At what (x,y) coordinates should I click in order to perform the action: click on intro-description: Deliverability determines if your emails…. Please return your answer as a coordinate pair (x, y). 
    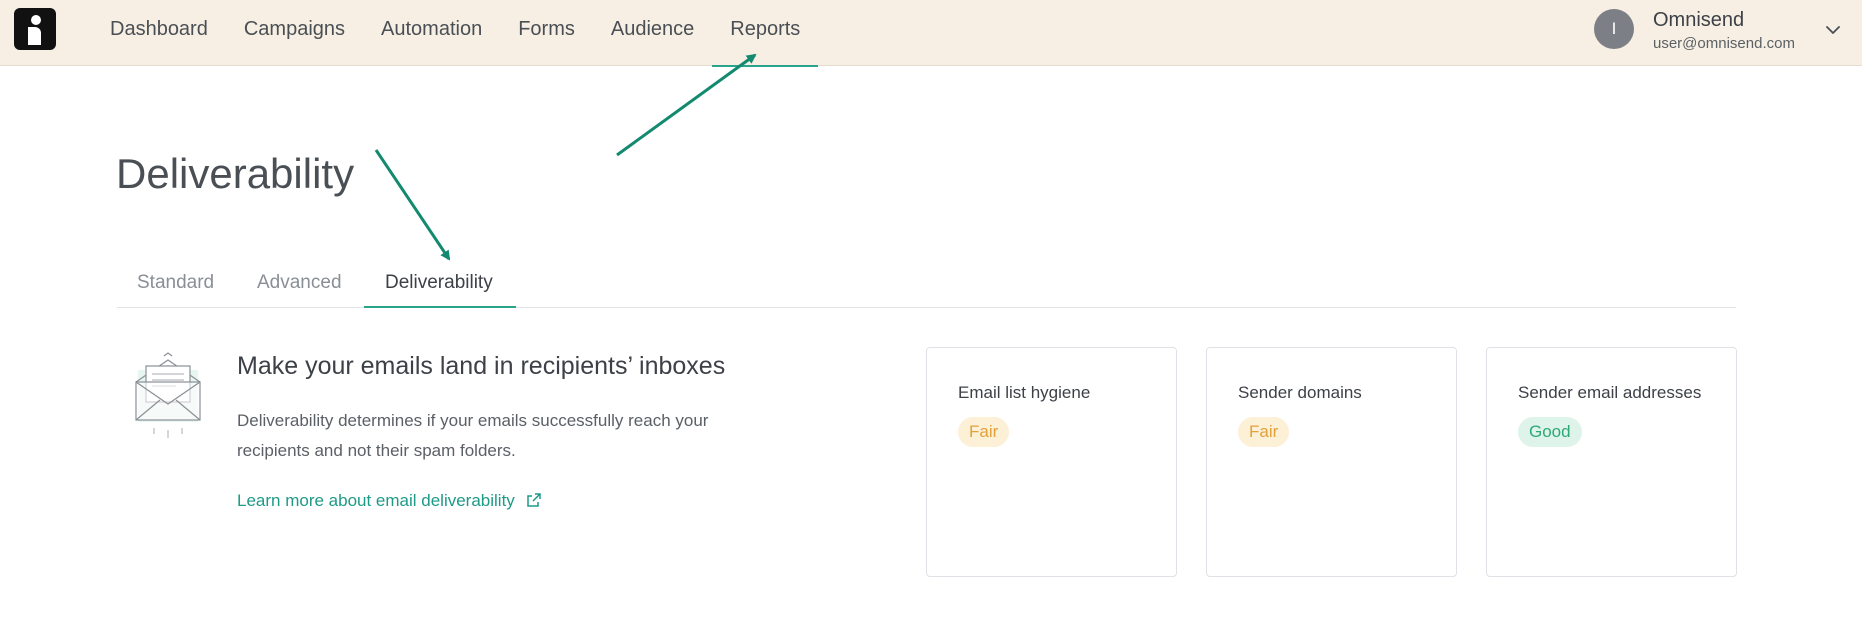
    Looking at the image, I should click on (473, 435).